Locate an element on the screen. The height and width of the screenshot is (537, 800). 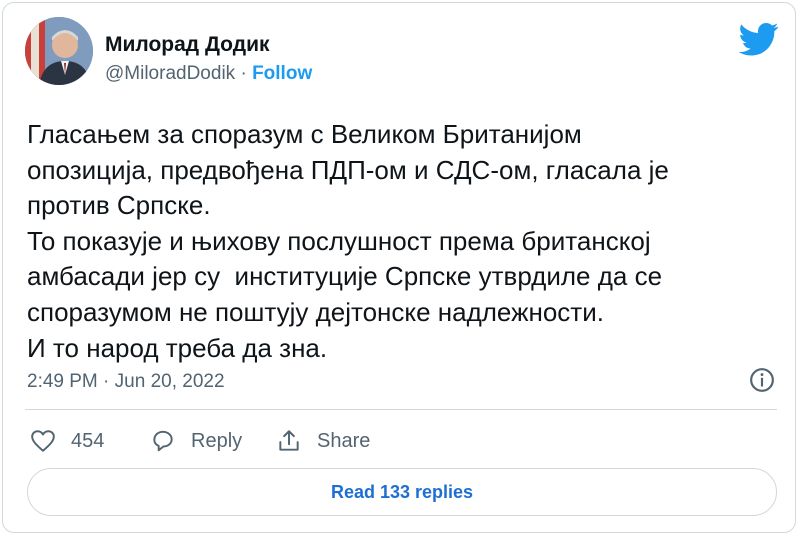
twitter-logo-icon is located at coordinates (759, 39).